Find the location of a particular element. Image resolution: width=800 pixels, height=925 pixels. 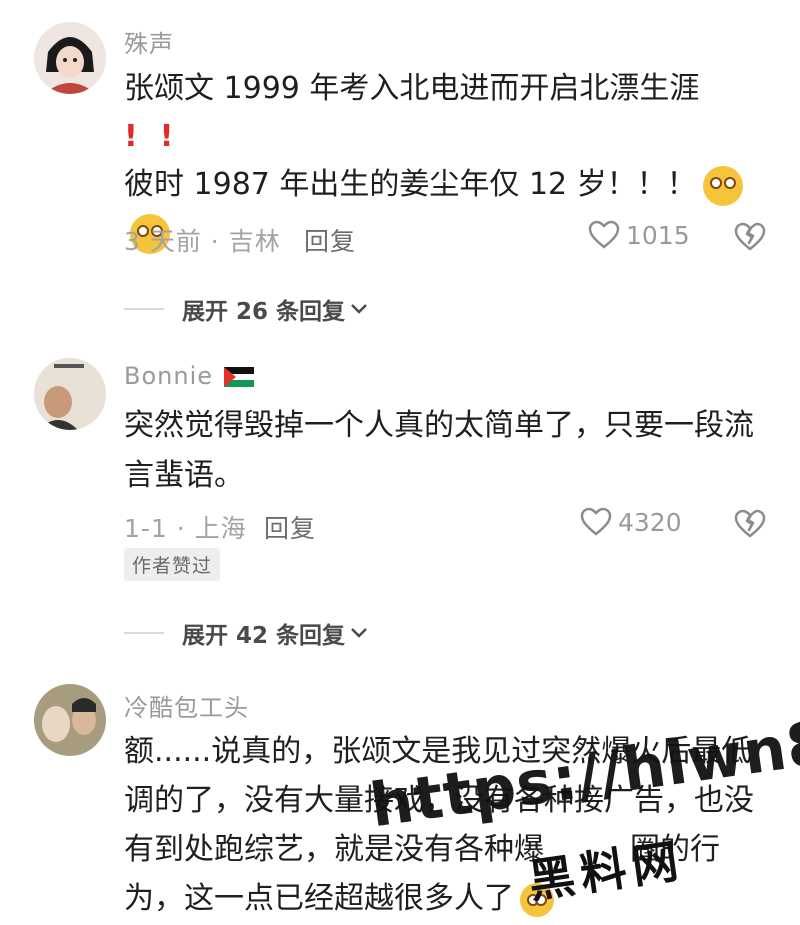

comment-text-line: 张颂文 1999 年考入北电进而开启北漂生涯 is located at coordinates (412, 88).